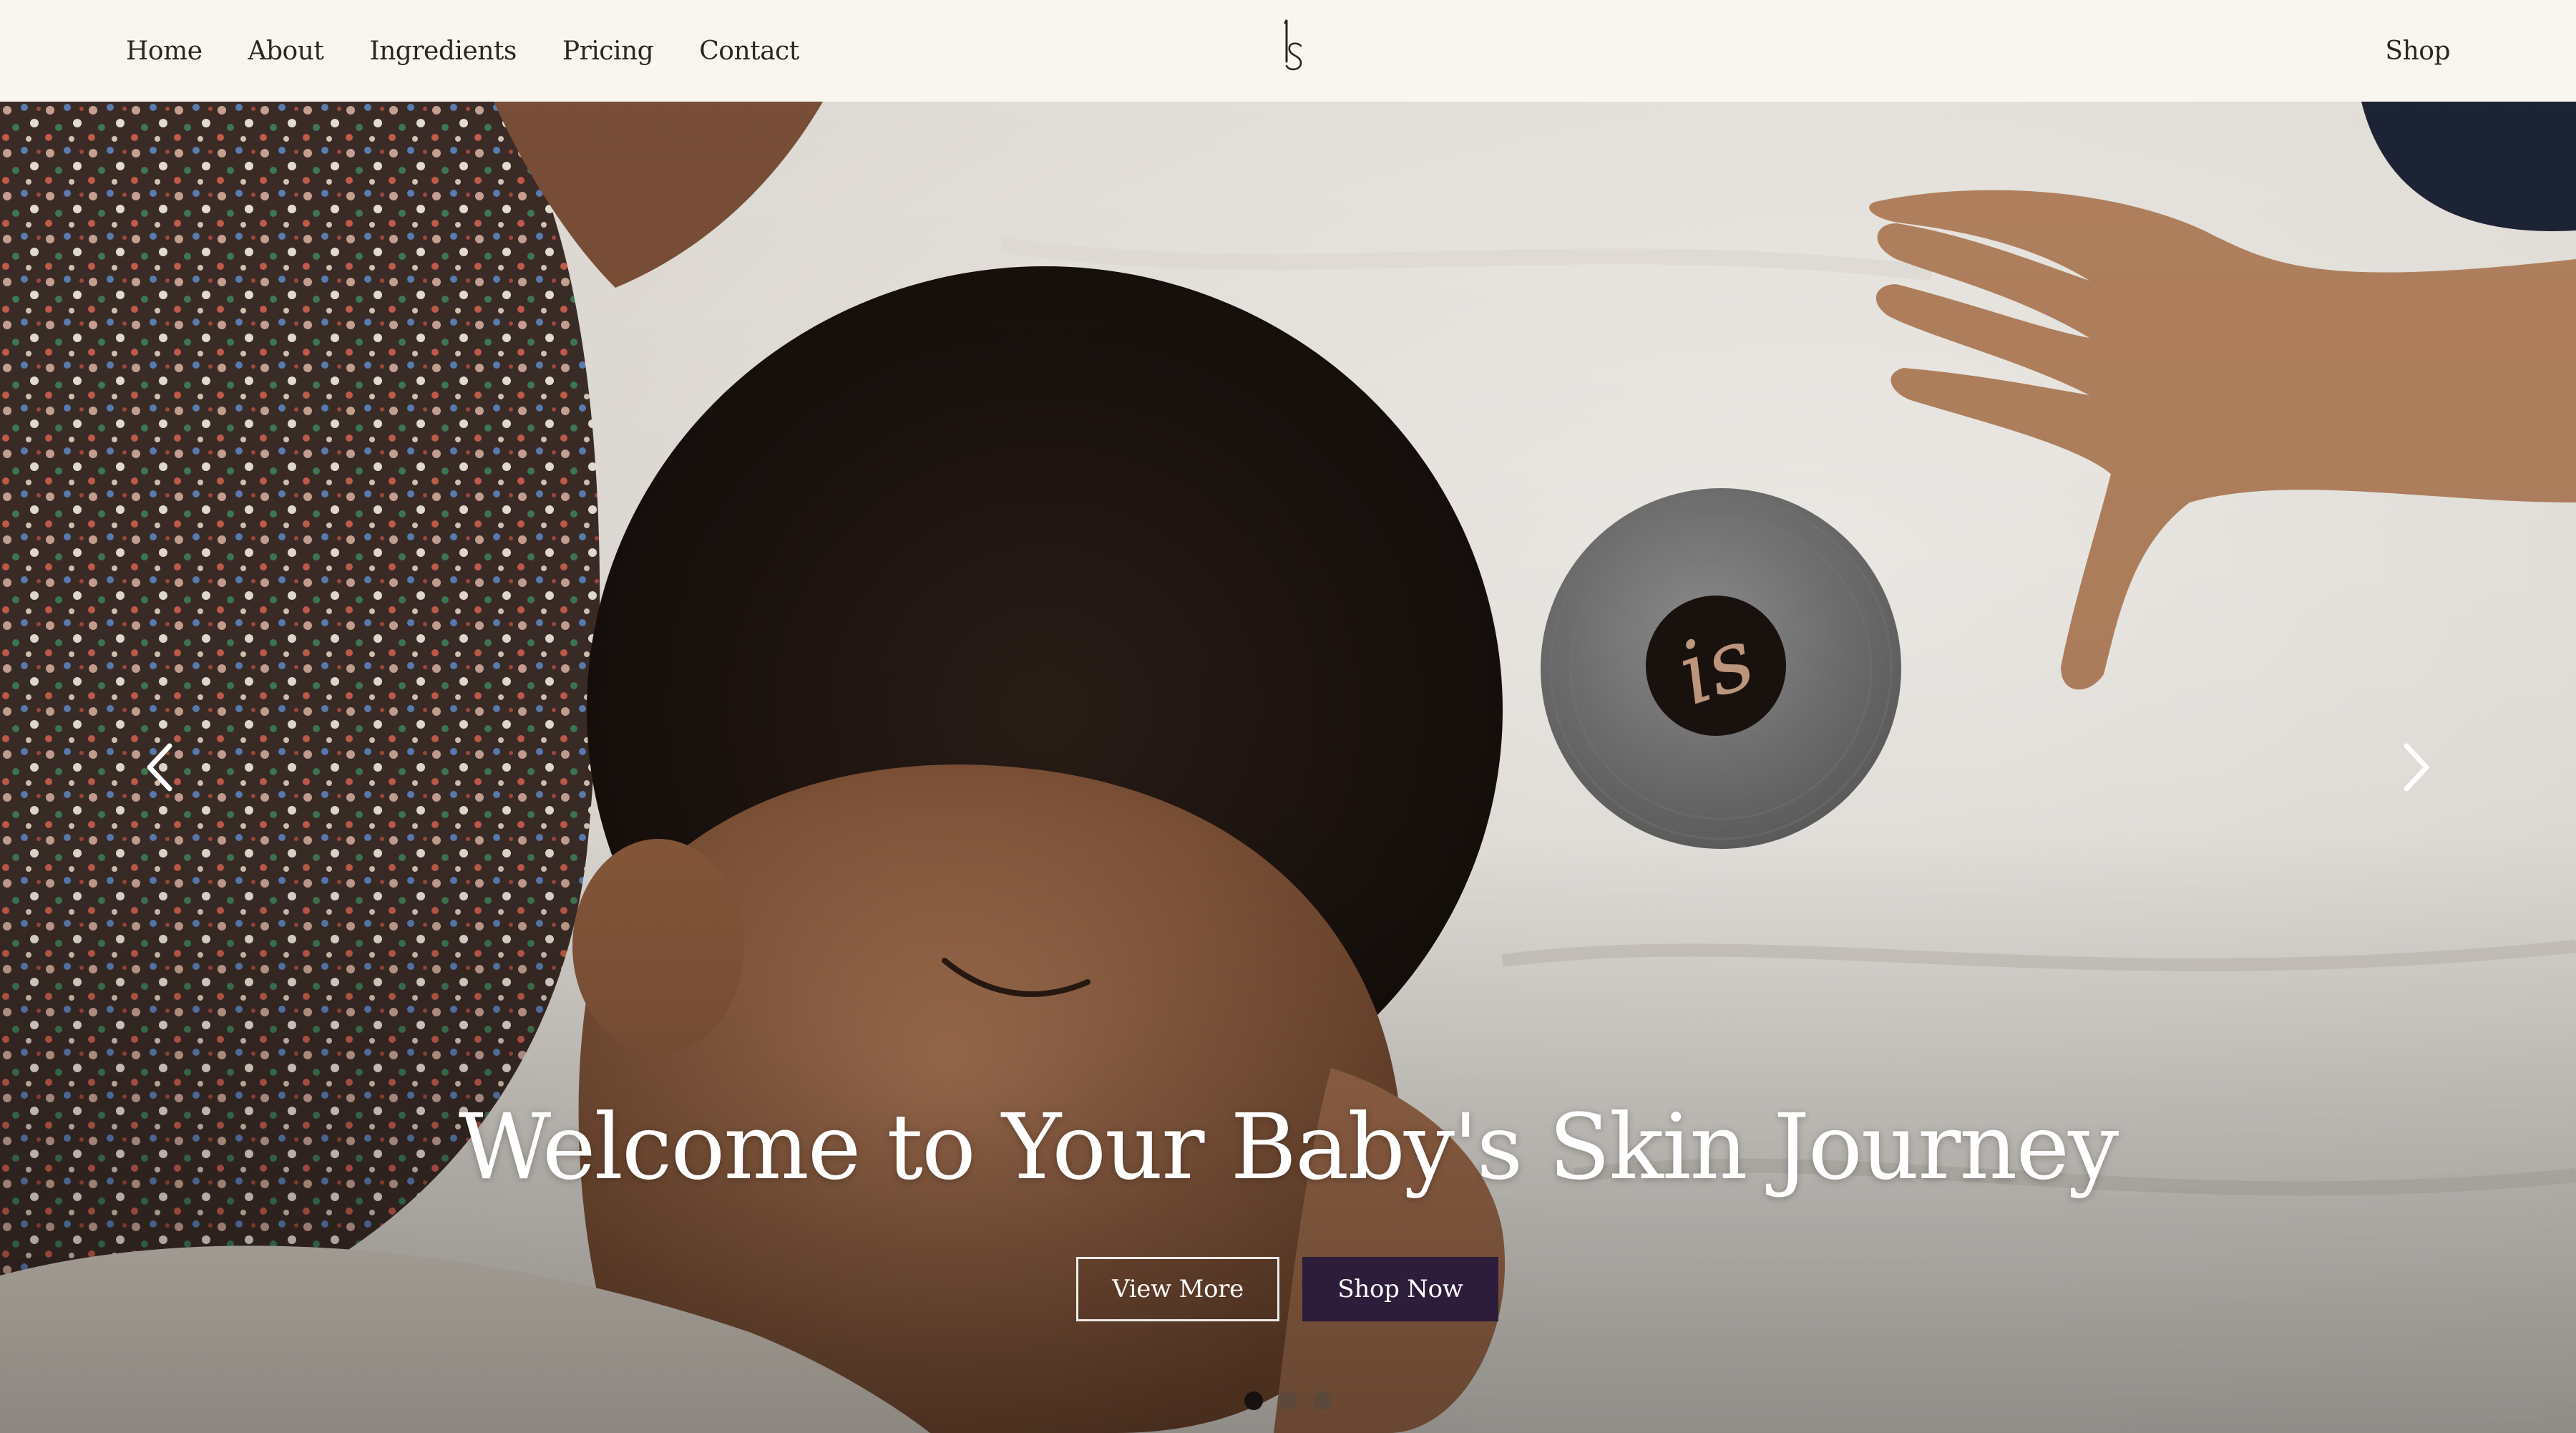  What do you see at coordinates (749, 51) in the screenshot?
I see `nav-link-contact: Contact` at bounding box center [749, 51].